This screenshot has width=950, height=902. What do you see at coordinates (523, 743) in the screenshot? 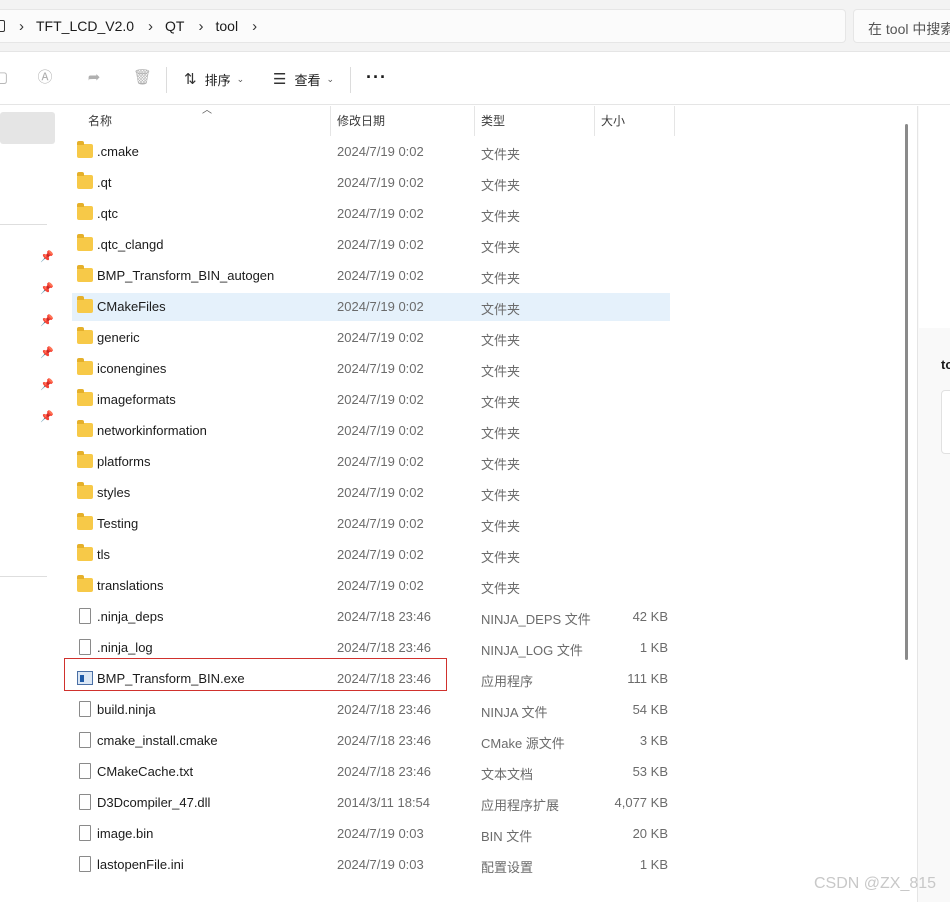
I see `file-type: CMake 源文件` at bounding box center [523, 743].